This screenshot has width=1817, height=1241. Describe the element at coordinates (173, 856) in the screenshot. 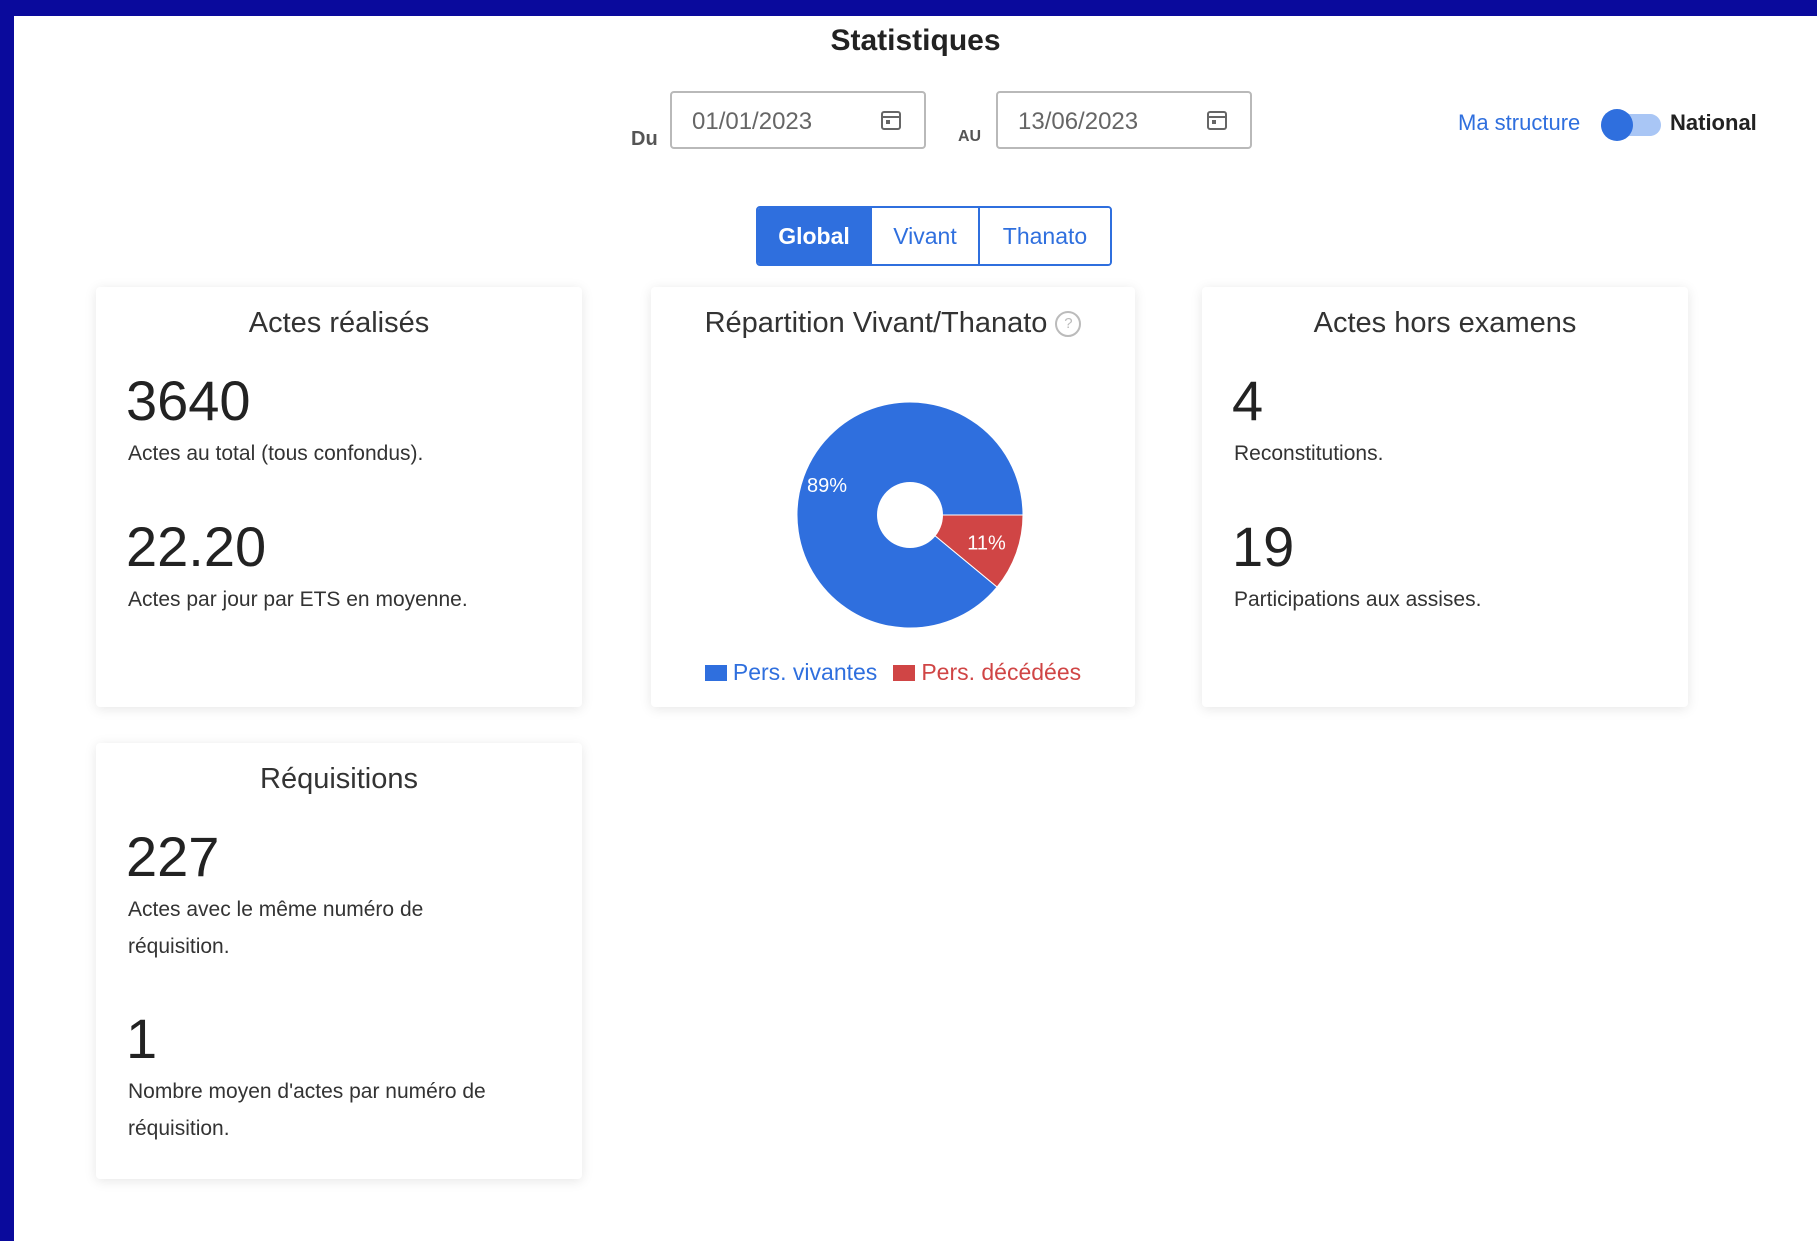

I see `stat-value: 227` at that location.